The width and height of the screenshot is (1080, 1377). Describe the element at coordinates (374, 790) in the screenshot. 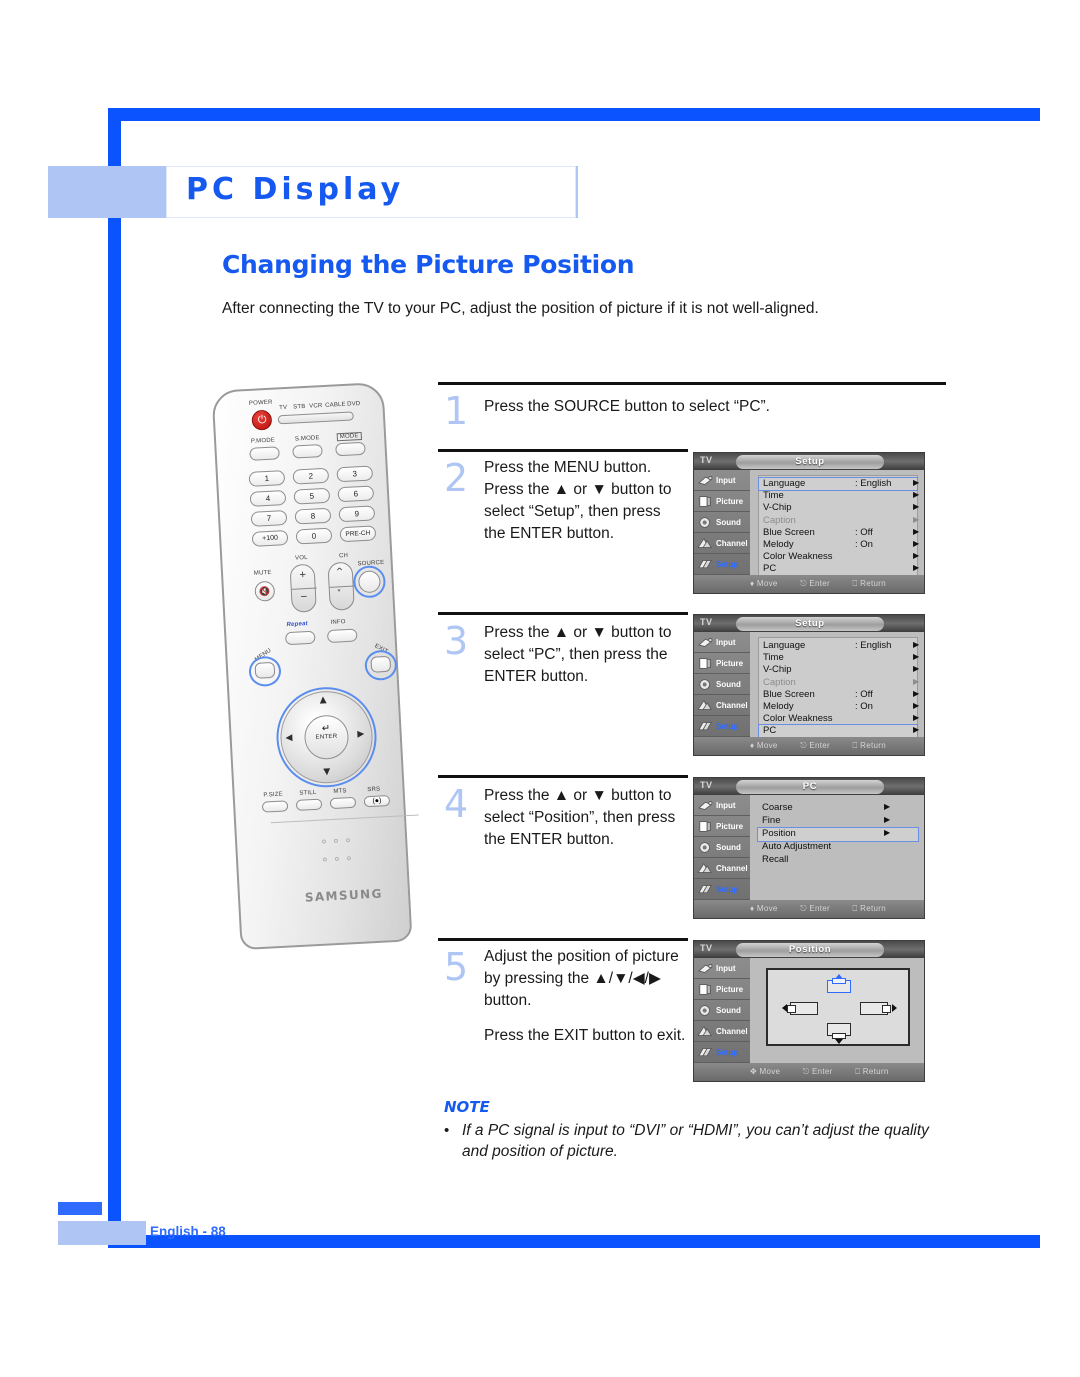

I see `srs-label: SRS` at that location.